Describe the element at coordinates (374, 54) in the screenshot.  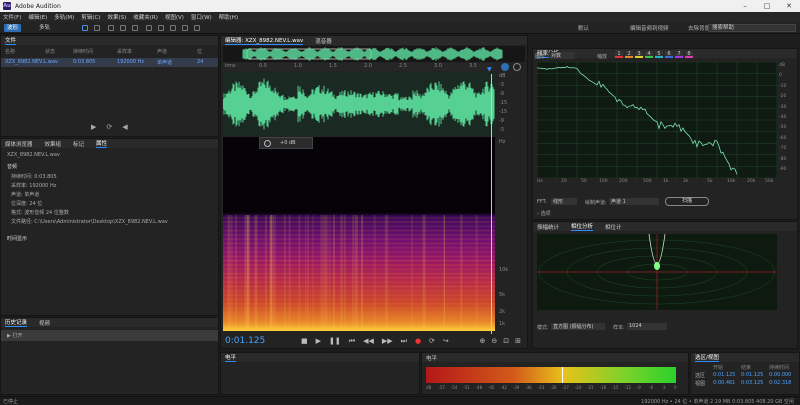
I see `overview-bar` at that location.